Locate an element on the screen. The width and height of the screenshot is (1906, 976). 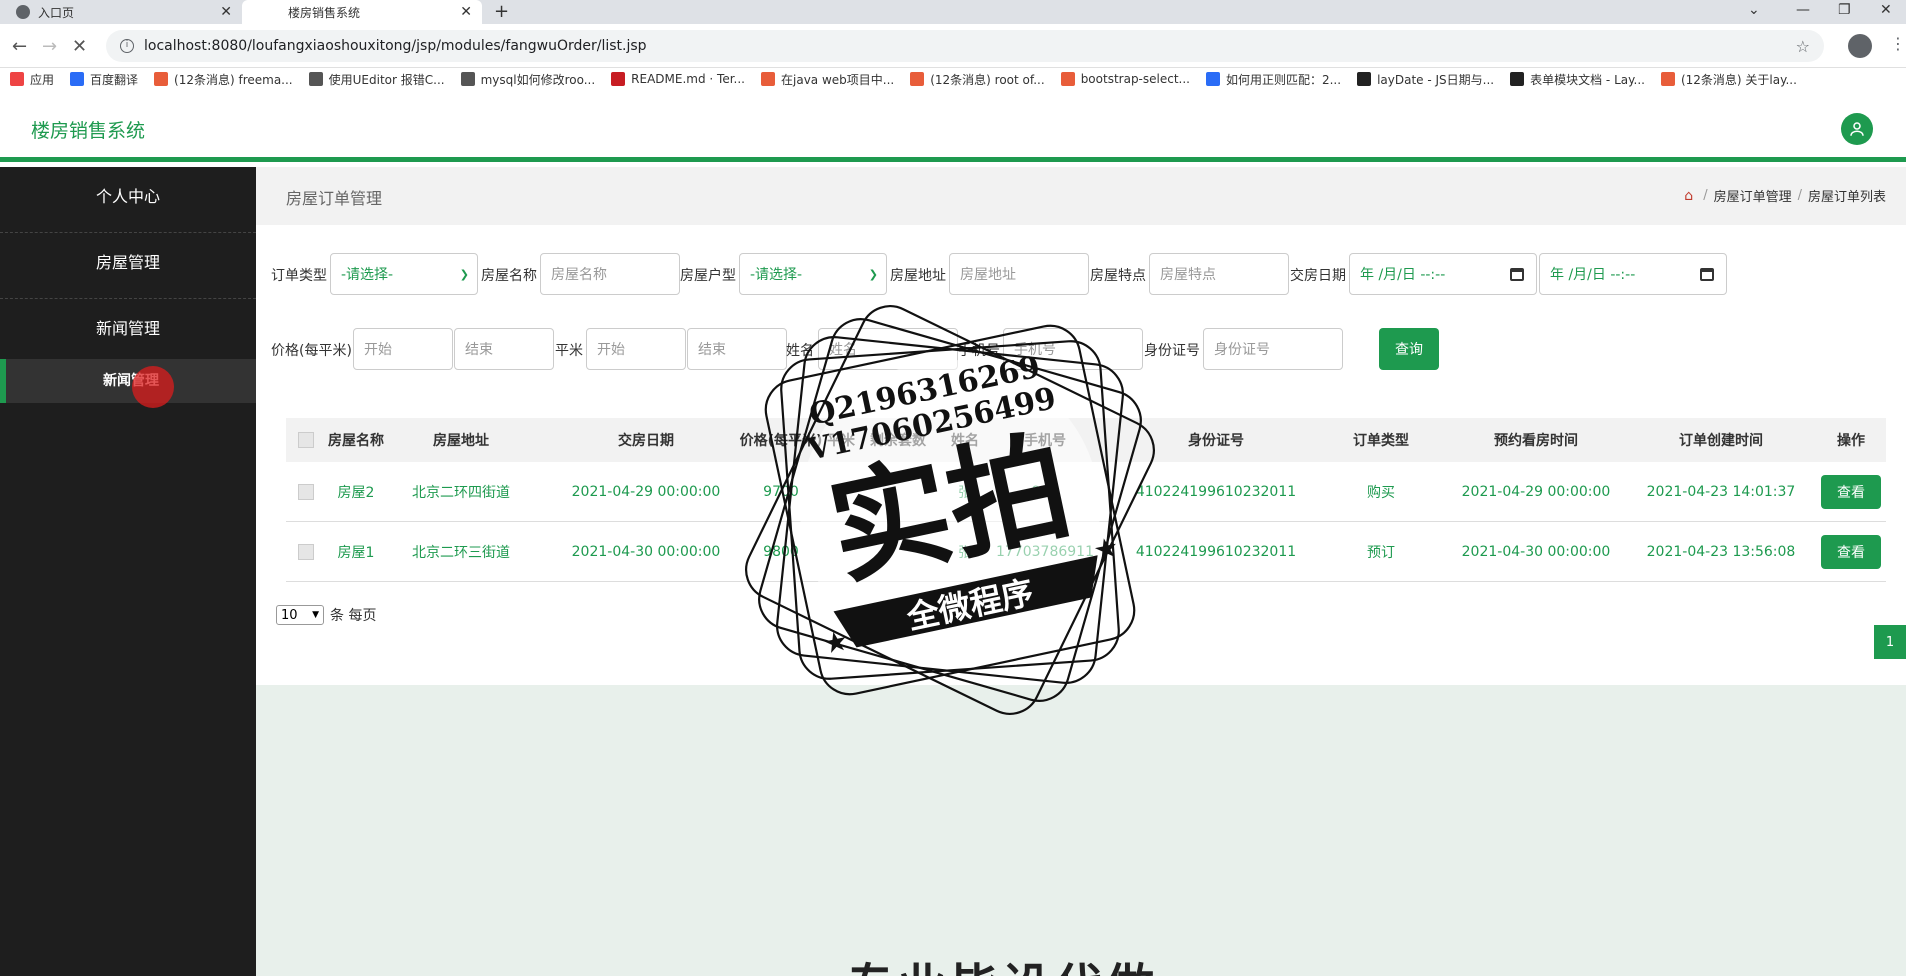
profile-avatar-icon is located at coordinates (1860, 46).